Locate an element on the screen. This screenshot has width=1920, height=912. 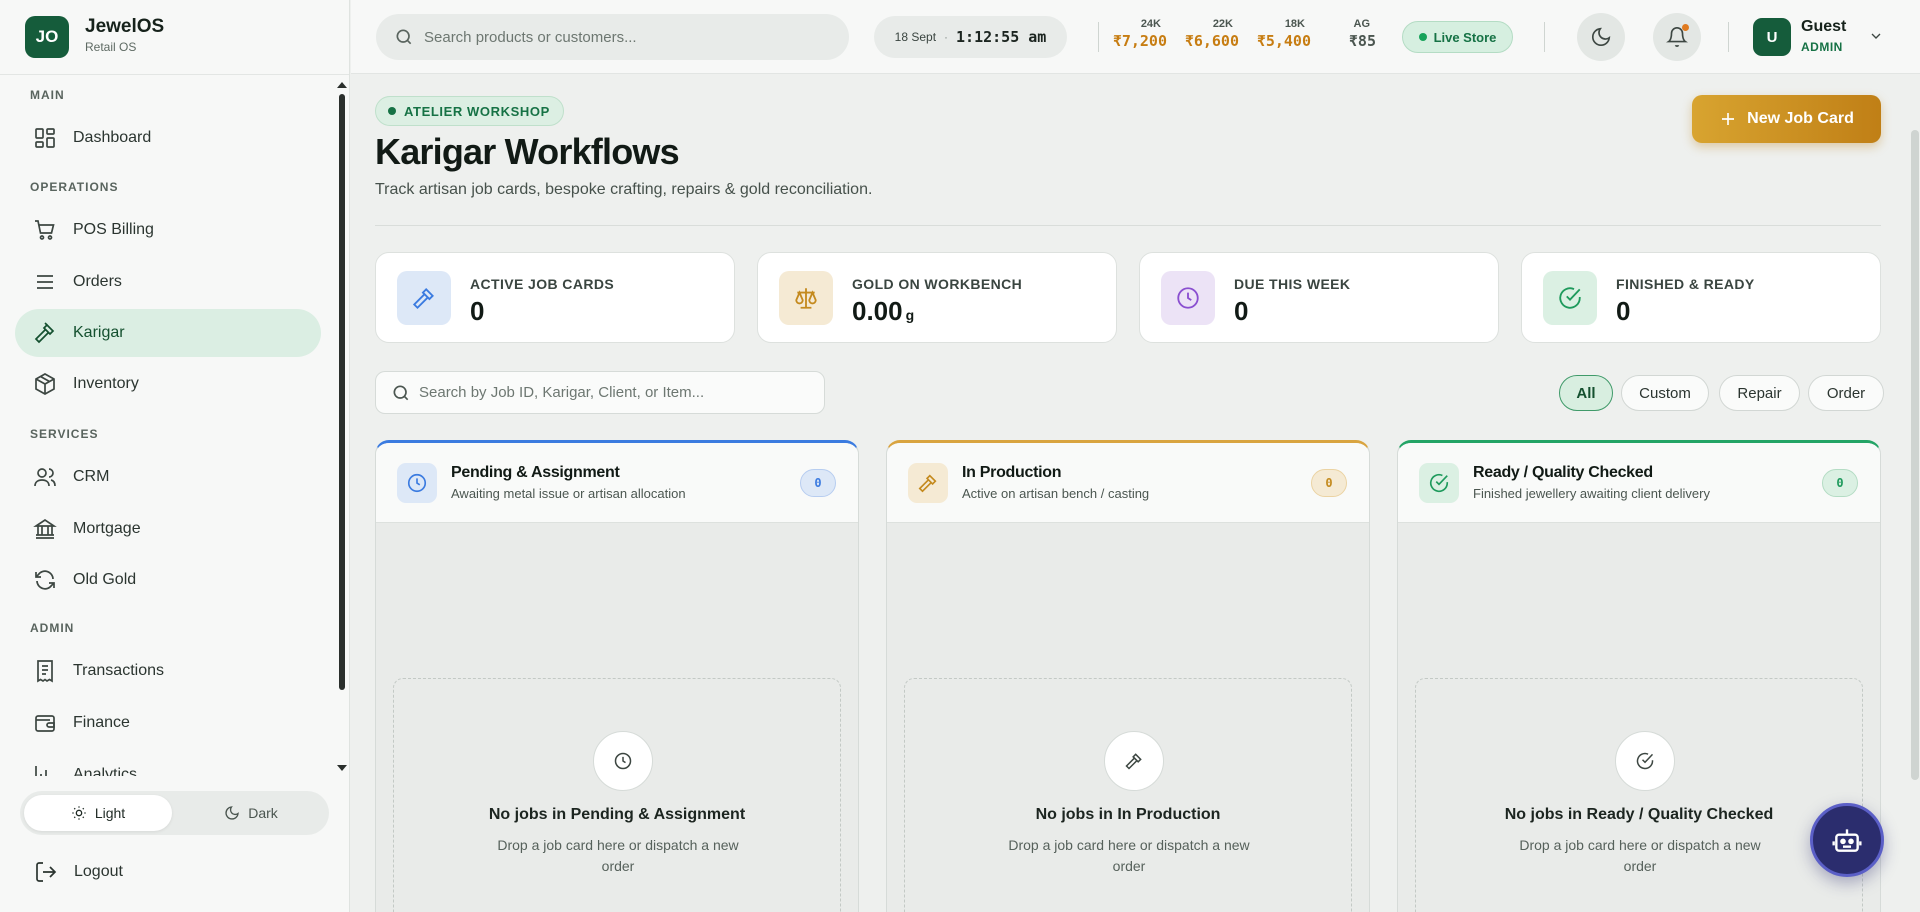
stat-unit: g is located at coordinates (910, 315).